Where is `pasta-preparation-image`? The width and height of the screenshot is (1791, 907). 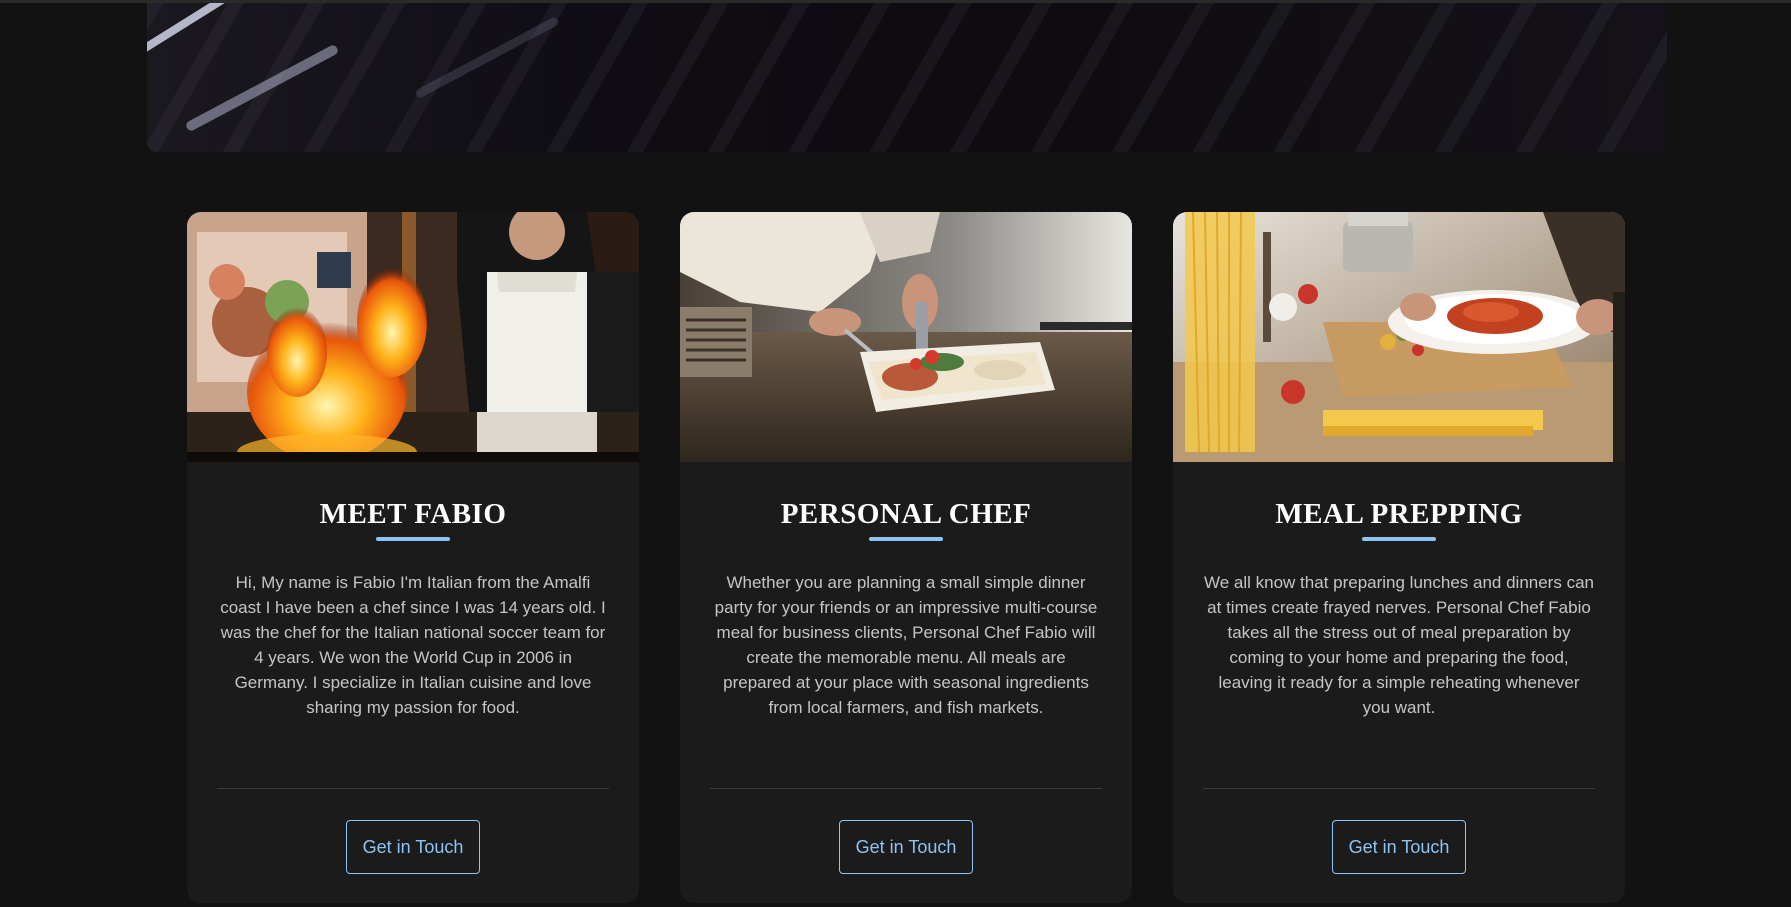 pasta-preparation-image is located at coordinates (1399, 337).